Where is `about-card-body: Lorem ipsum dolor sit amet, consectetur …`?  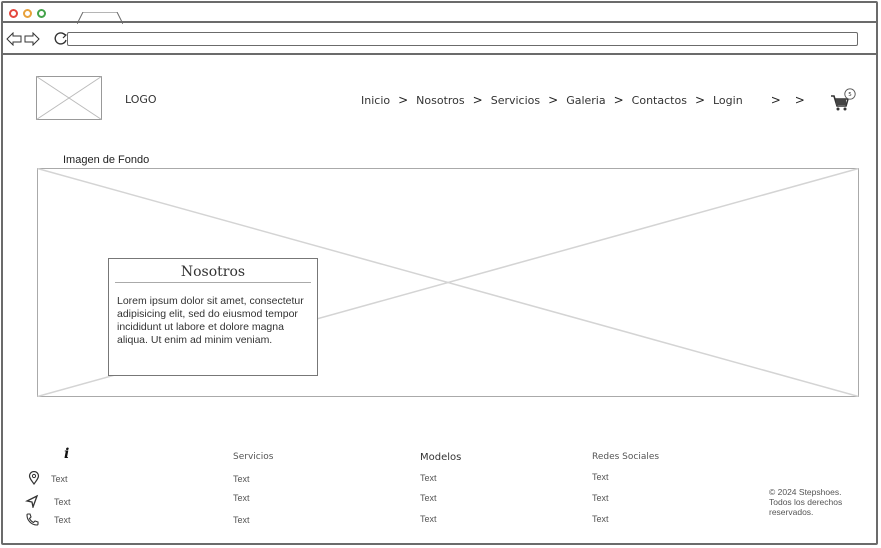 about-card-body: Lorem ipsum dolor sit amet, consectetur … is located at coordinates (210, 320).